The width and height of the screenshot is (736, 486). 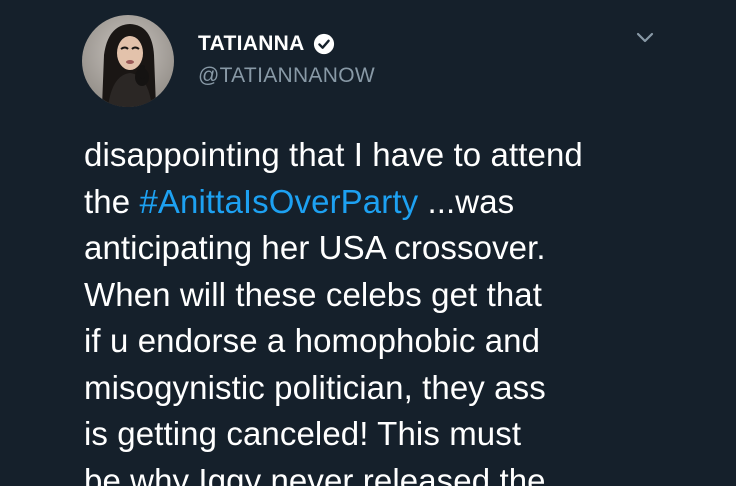 What do you see at coordinates (303, 433) in the screenshot?
I see `tweet-line: is getting canceled! This must` at bounding box center [303, 433].